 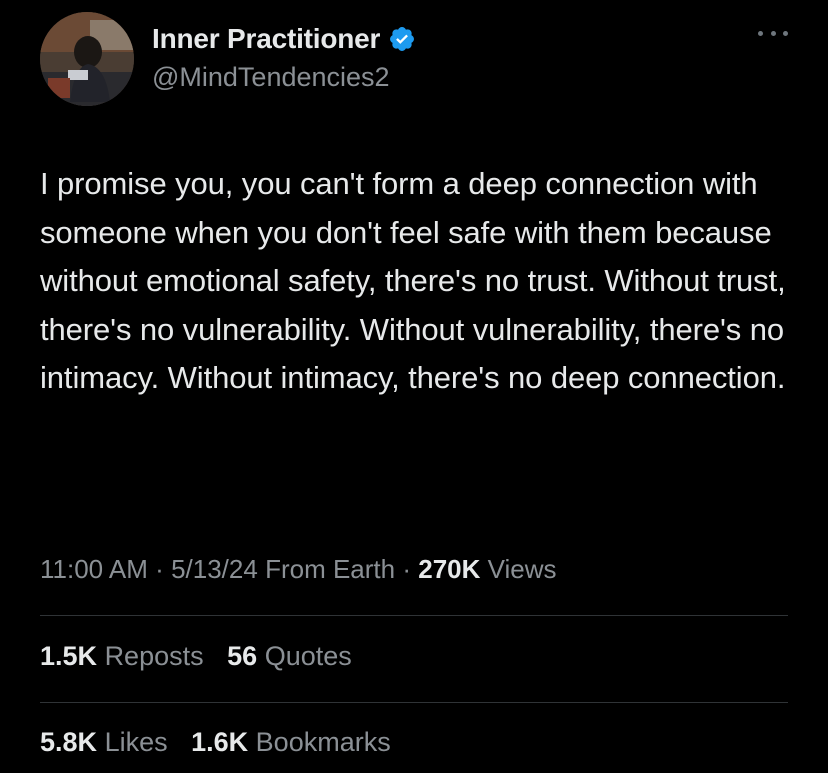 I want to click on reposts-count: 1.5K, so click(x=69, y=656).